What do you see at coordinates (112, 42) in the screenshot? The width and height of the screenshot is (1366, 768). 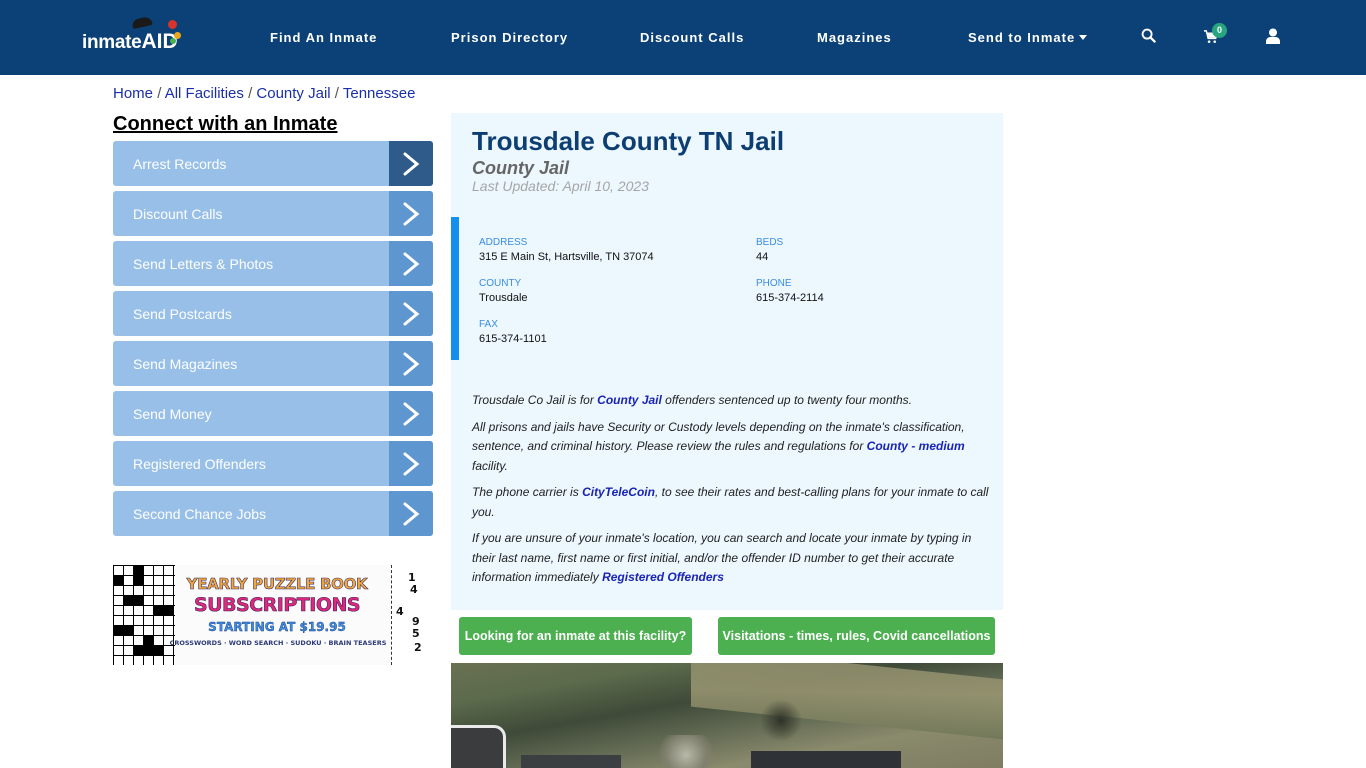 I see `logo-text: inmate` at bounding box center [112, 42].